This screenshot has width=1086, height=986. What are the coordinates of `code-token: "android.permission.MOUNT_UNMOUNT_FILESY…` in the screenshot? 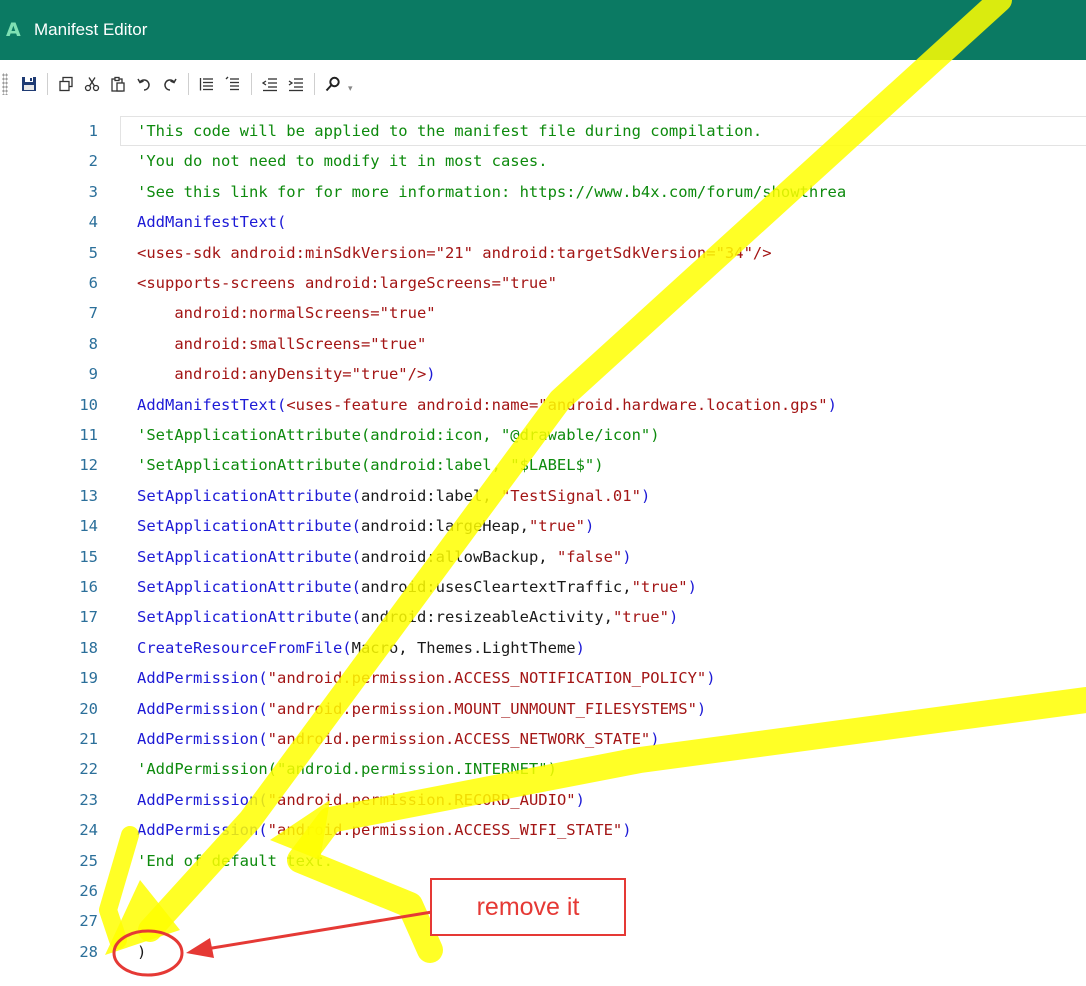 It's located at (482, 708).